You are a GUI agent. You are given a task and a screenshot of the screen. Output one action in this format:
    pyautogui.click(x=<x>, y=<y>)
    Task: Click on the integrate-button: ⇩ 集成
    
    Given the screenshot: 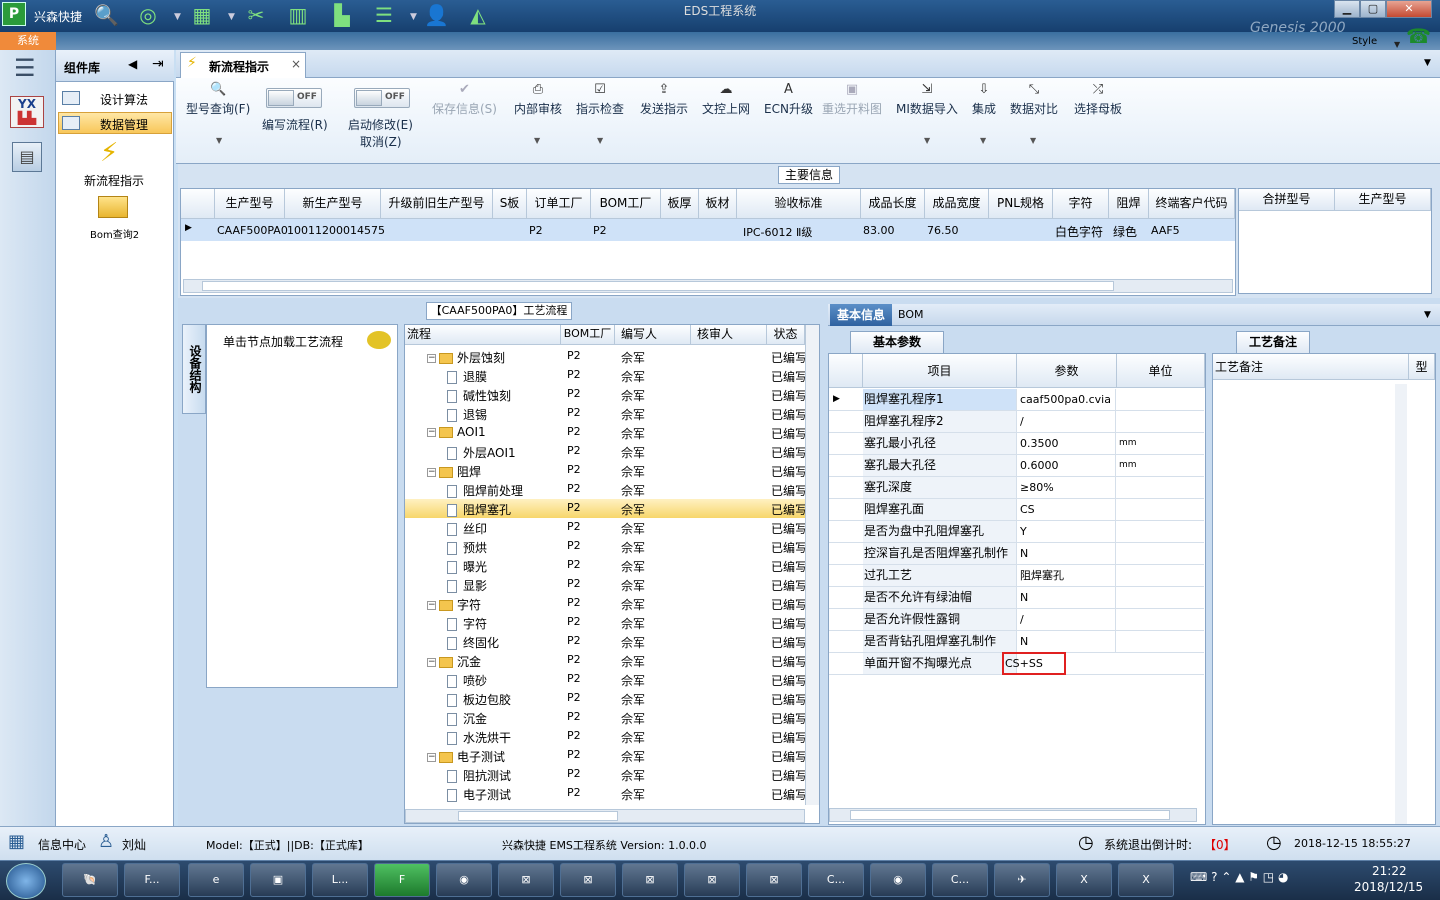 What is the action you would take?
    pyautogui.click(x=984, y=99)
    